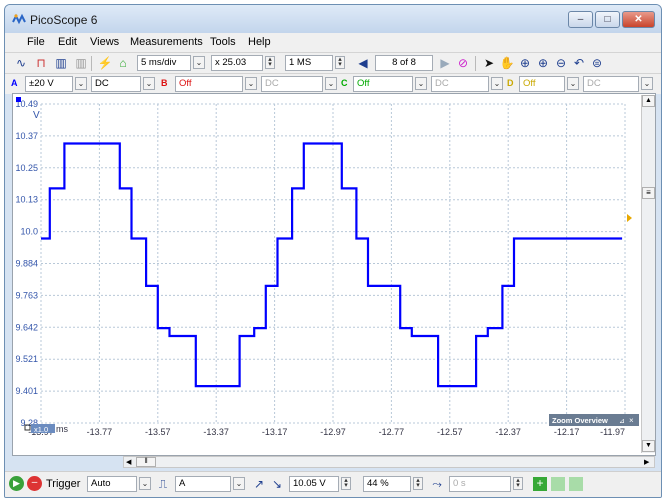 The height and width of the screenshot is (502, 666). Describe the element at coordinates (199, 62) in the screenshot. I see `timebase-dropdown-icon: ⌄` at that location.